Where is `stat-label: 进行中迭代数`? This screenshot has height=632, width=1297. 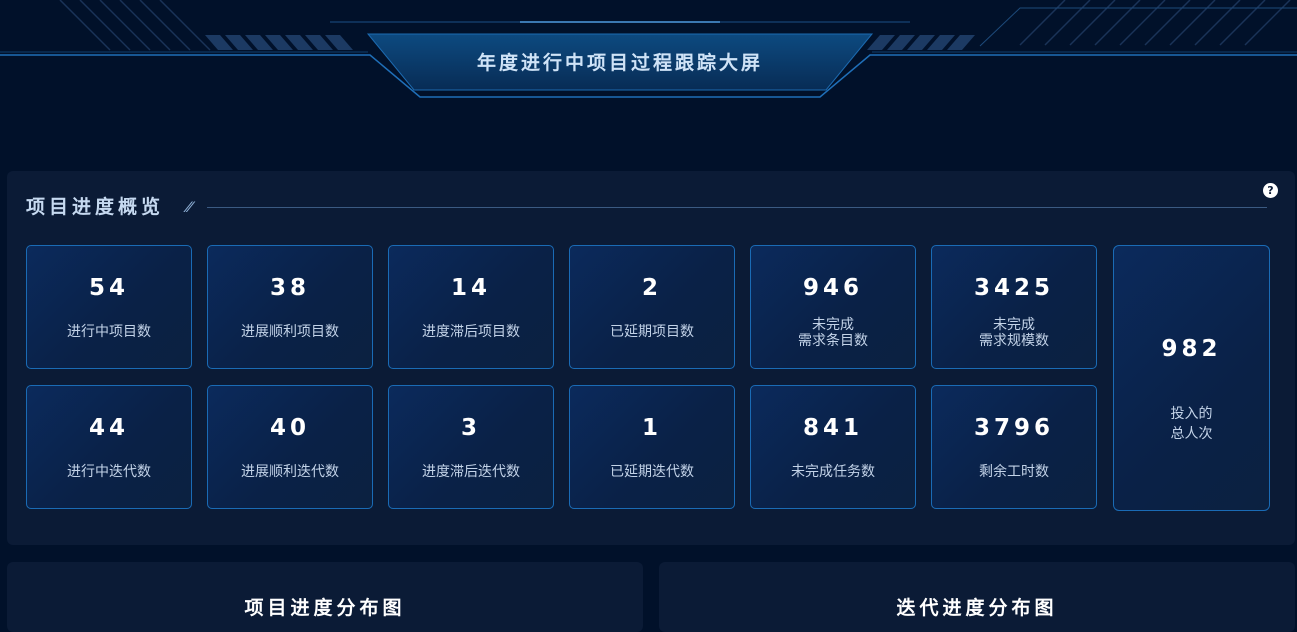 stat-label: 进行中迭代数 is located at coordinates (109, 472).